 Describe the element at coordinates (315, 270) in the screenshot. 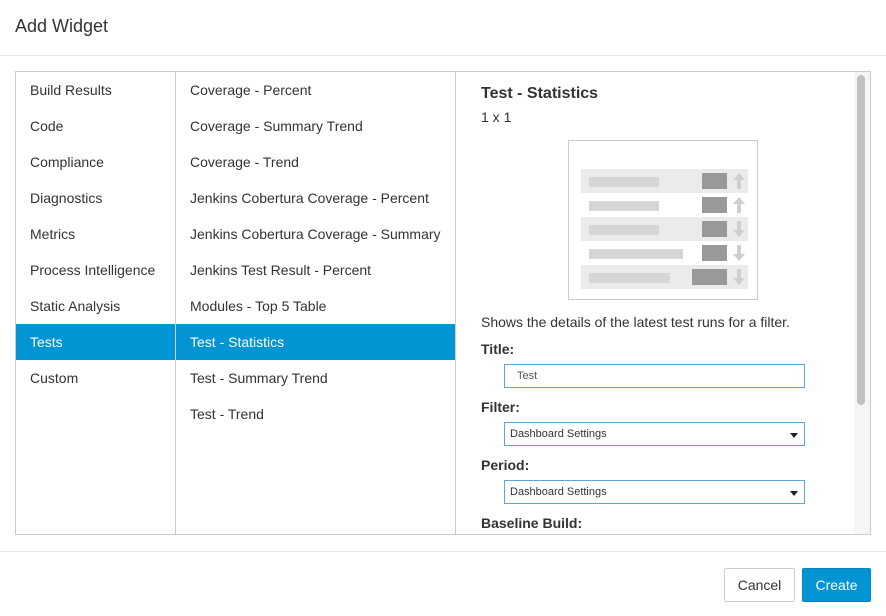

I see `widget-item-jenkins-test-result-percent: Jenkins Test Result - Percent` at that location.